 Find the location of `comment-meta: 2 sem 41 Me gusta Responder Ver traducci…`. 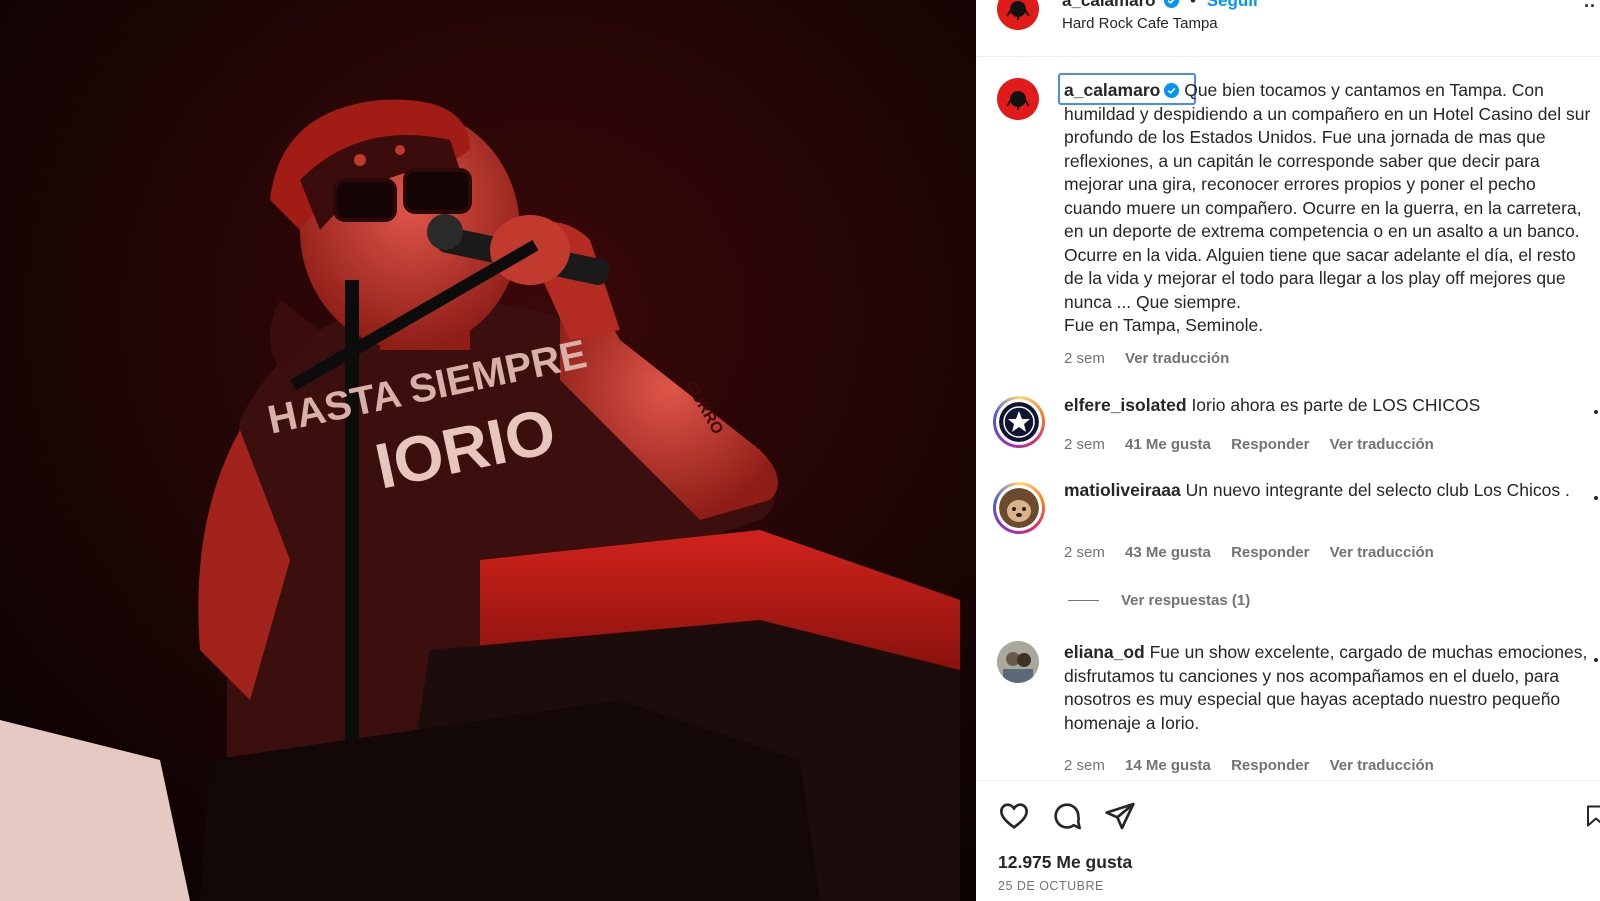

comment-meta: 2 sem 41 Me gusta Responder Ver traducci… is located at coordinates (1257, 444).